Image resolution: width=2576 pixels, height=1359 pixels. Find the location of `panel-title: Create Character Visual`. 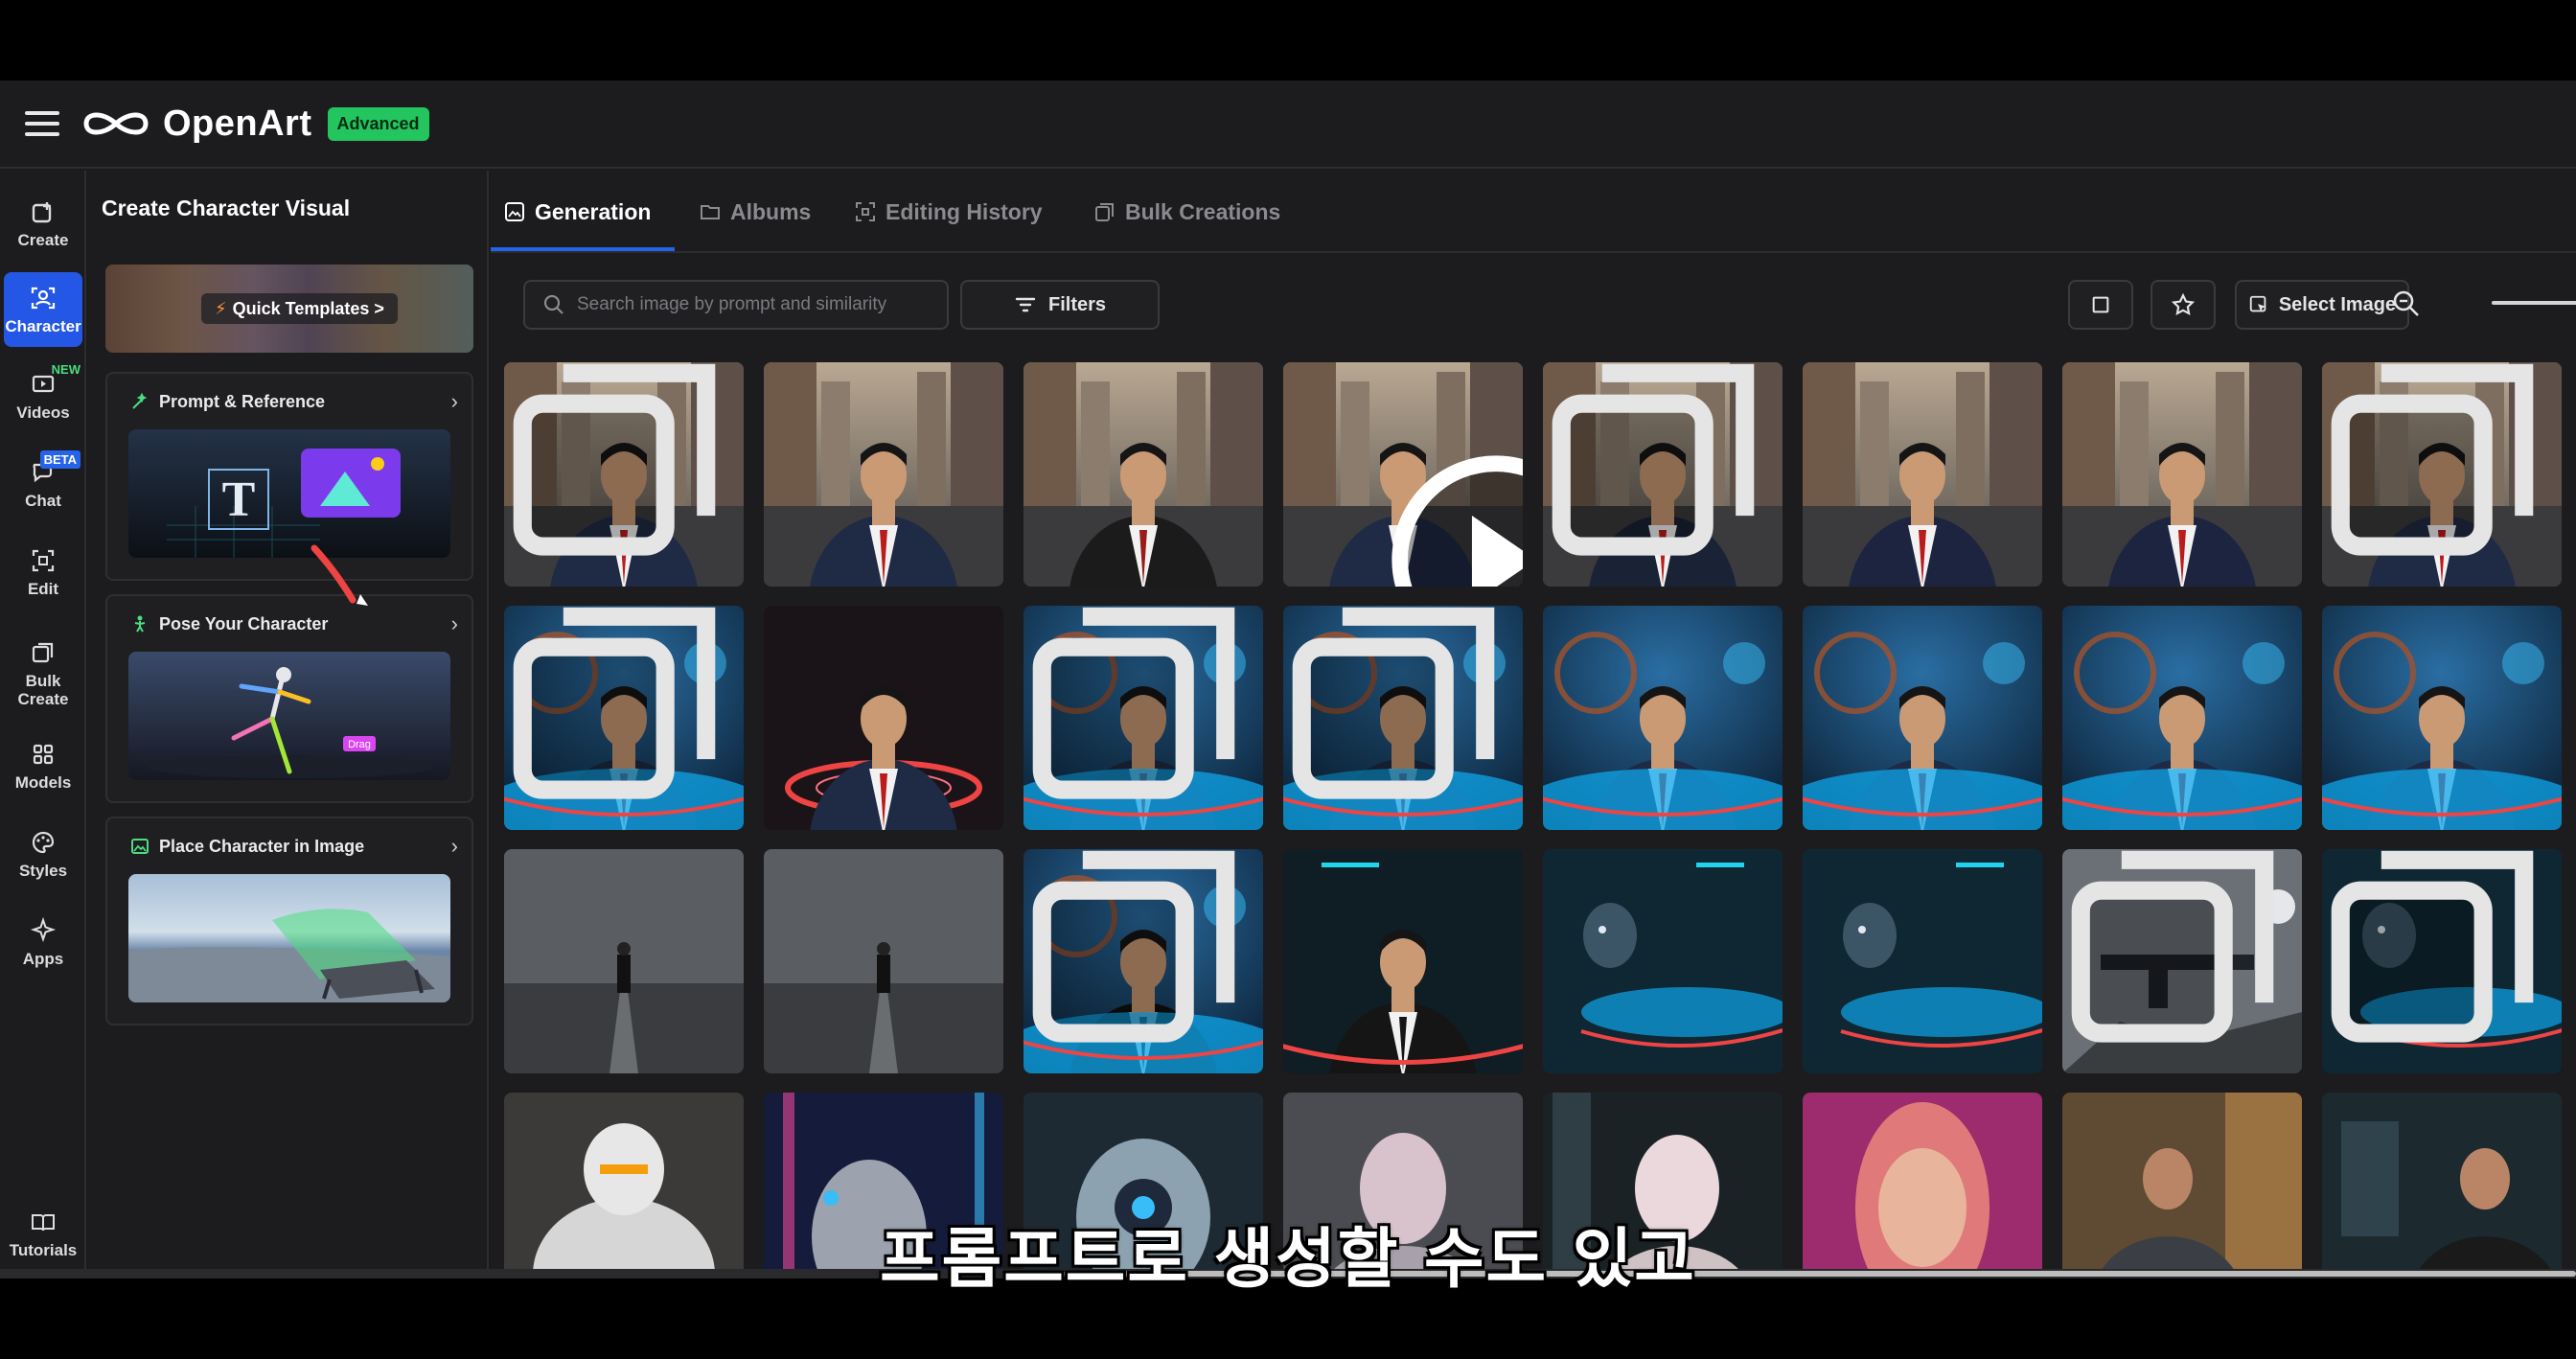

panel-title: Create Character Visual is located at coordinates (226, 208).